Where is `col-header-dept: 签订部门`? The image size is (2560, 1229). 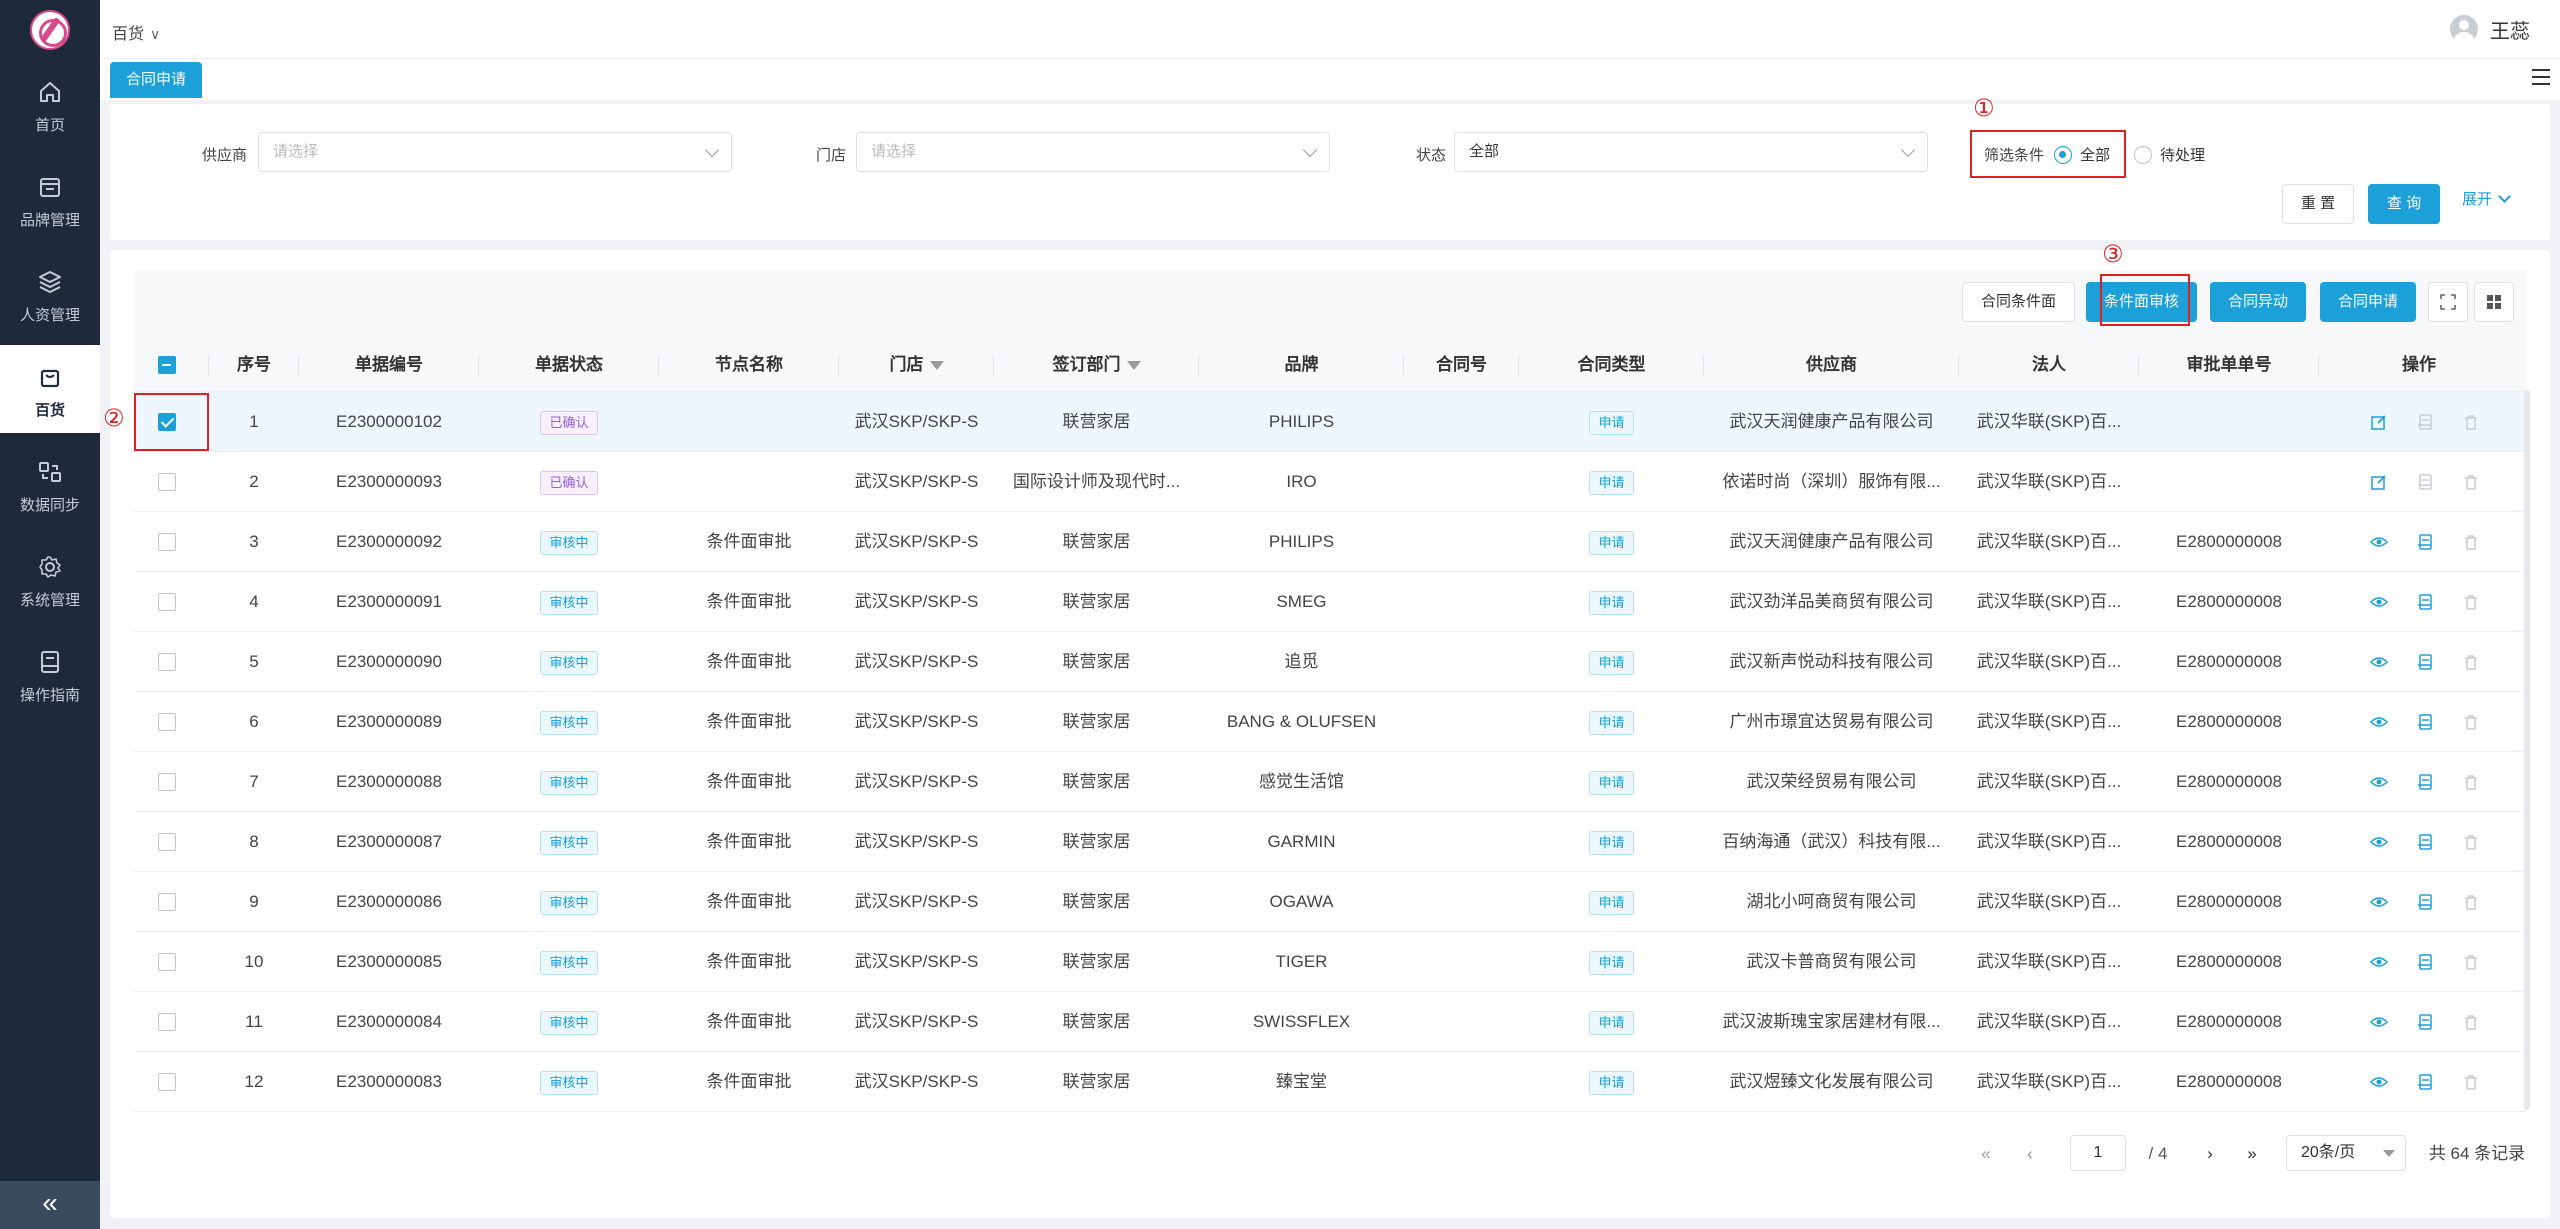
col-header-dept: 签订部门 is located at coordinates (1096, 365).